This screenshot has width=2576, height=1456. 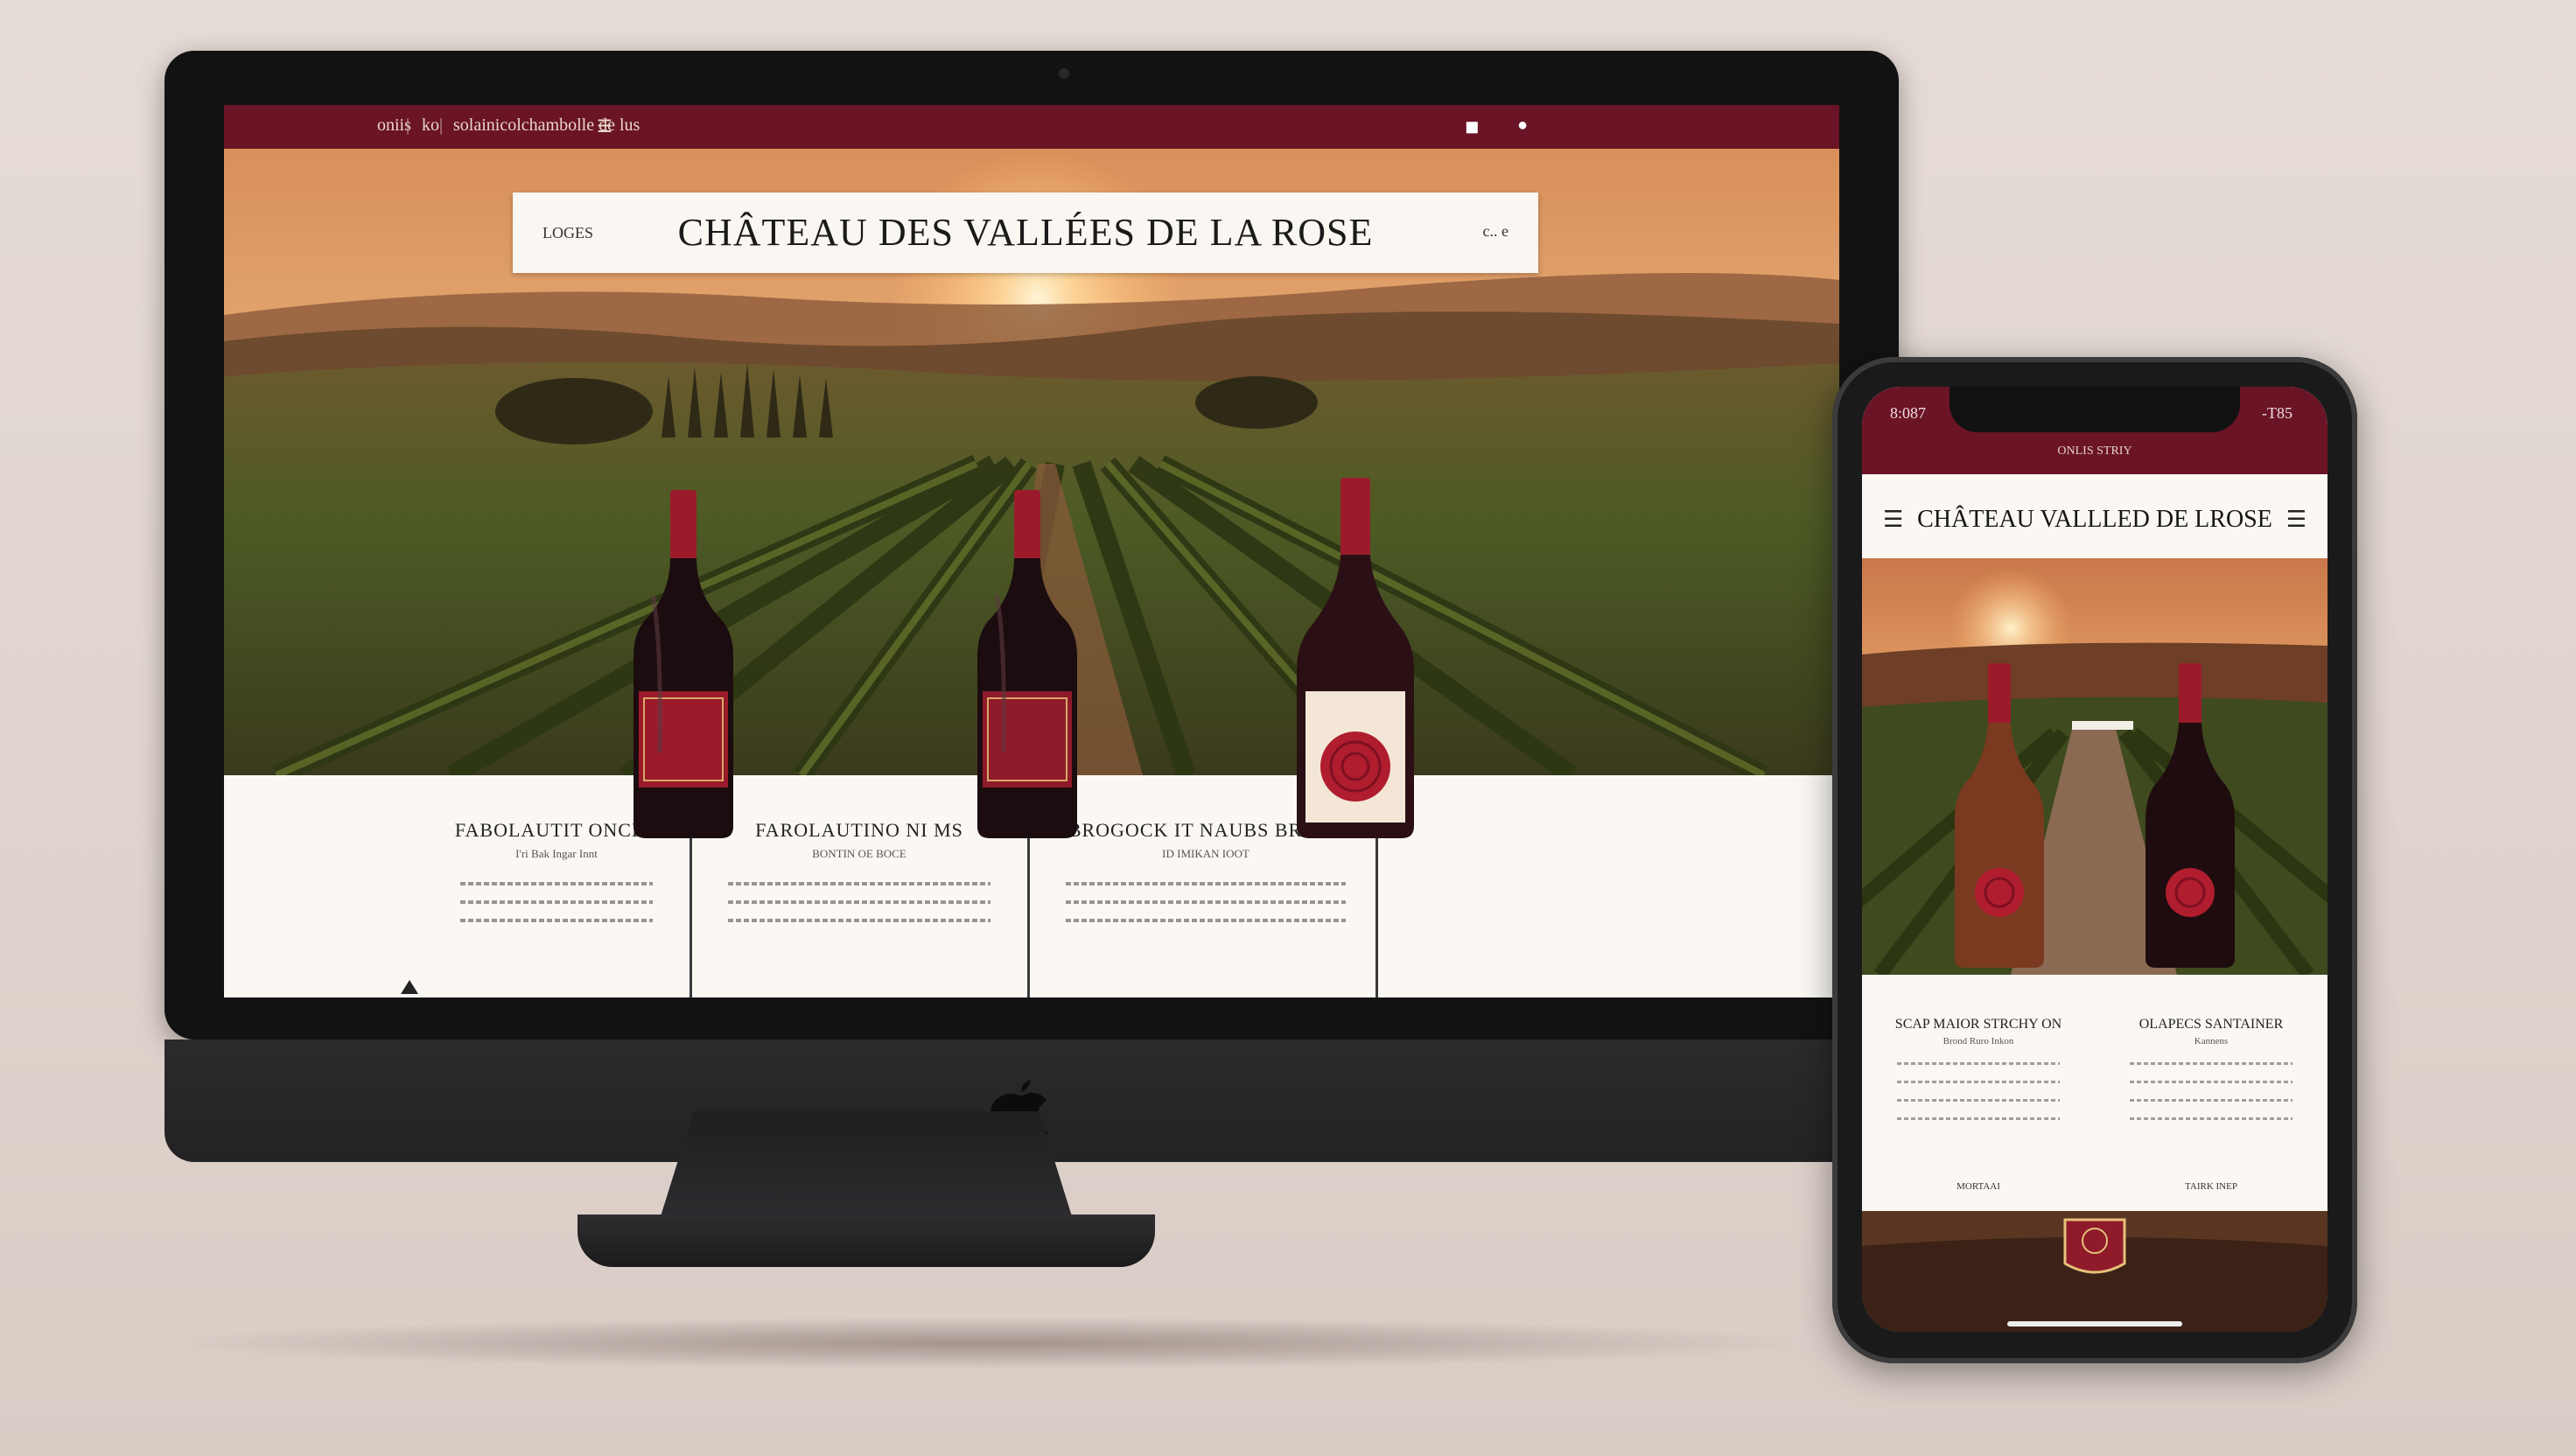 I want to click on phone-notch, so click(x=2095, y=409).